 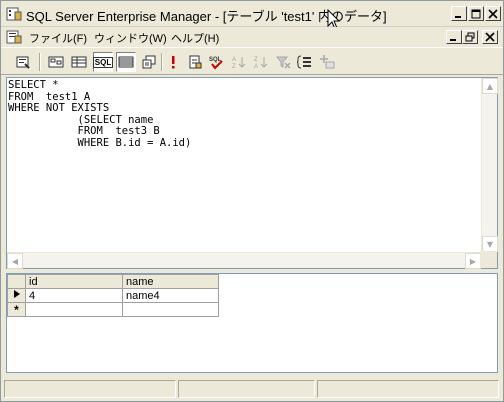 I want to click on chevron-down-icon: ▼, so click(x=490, y=244).